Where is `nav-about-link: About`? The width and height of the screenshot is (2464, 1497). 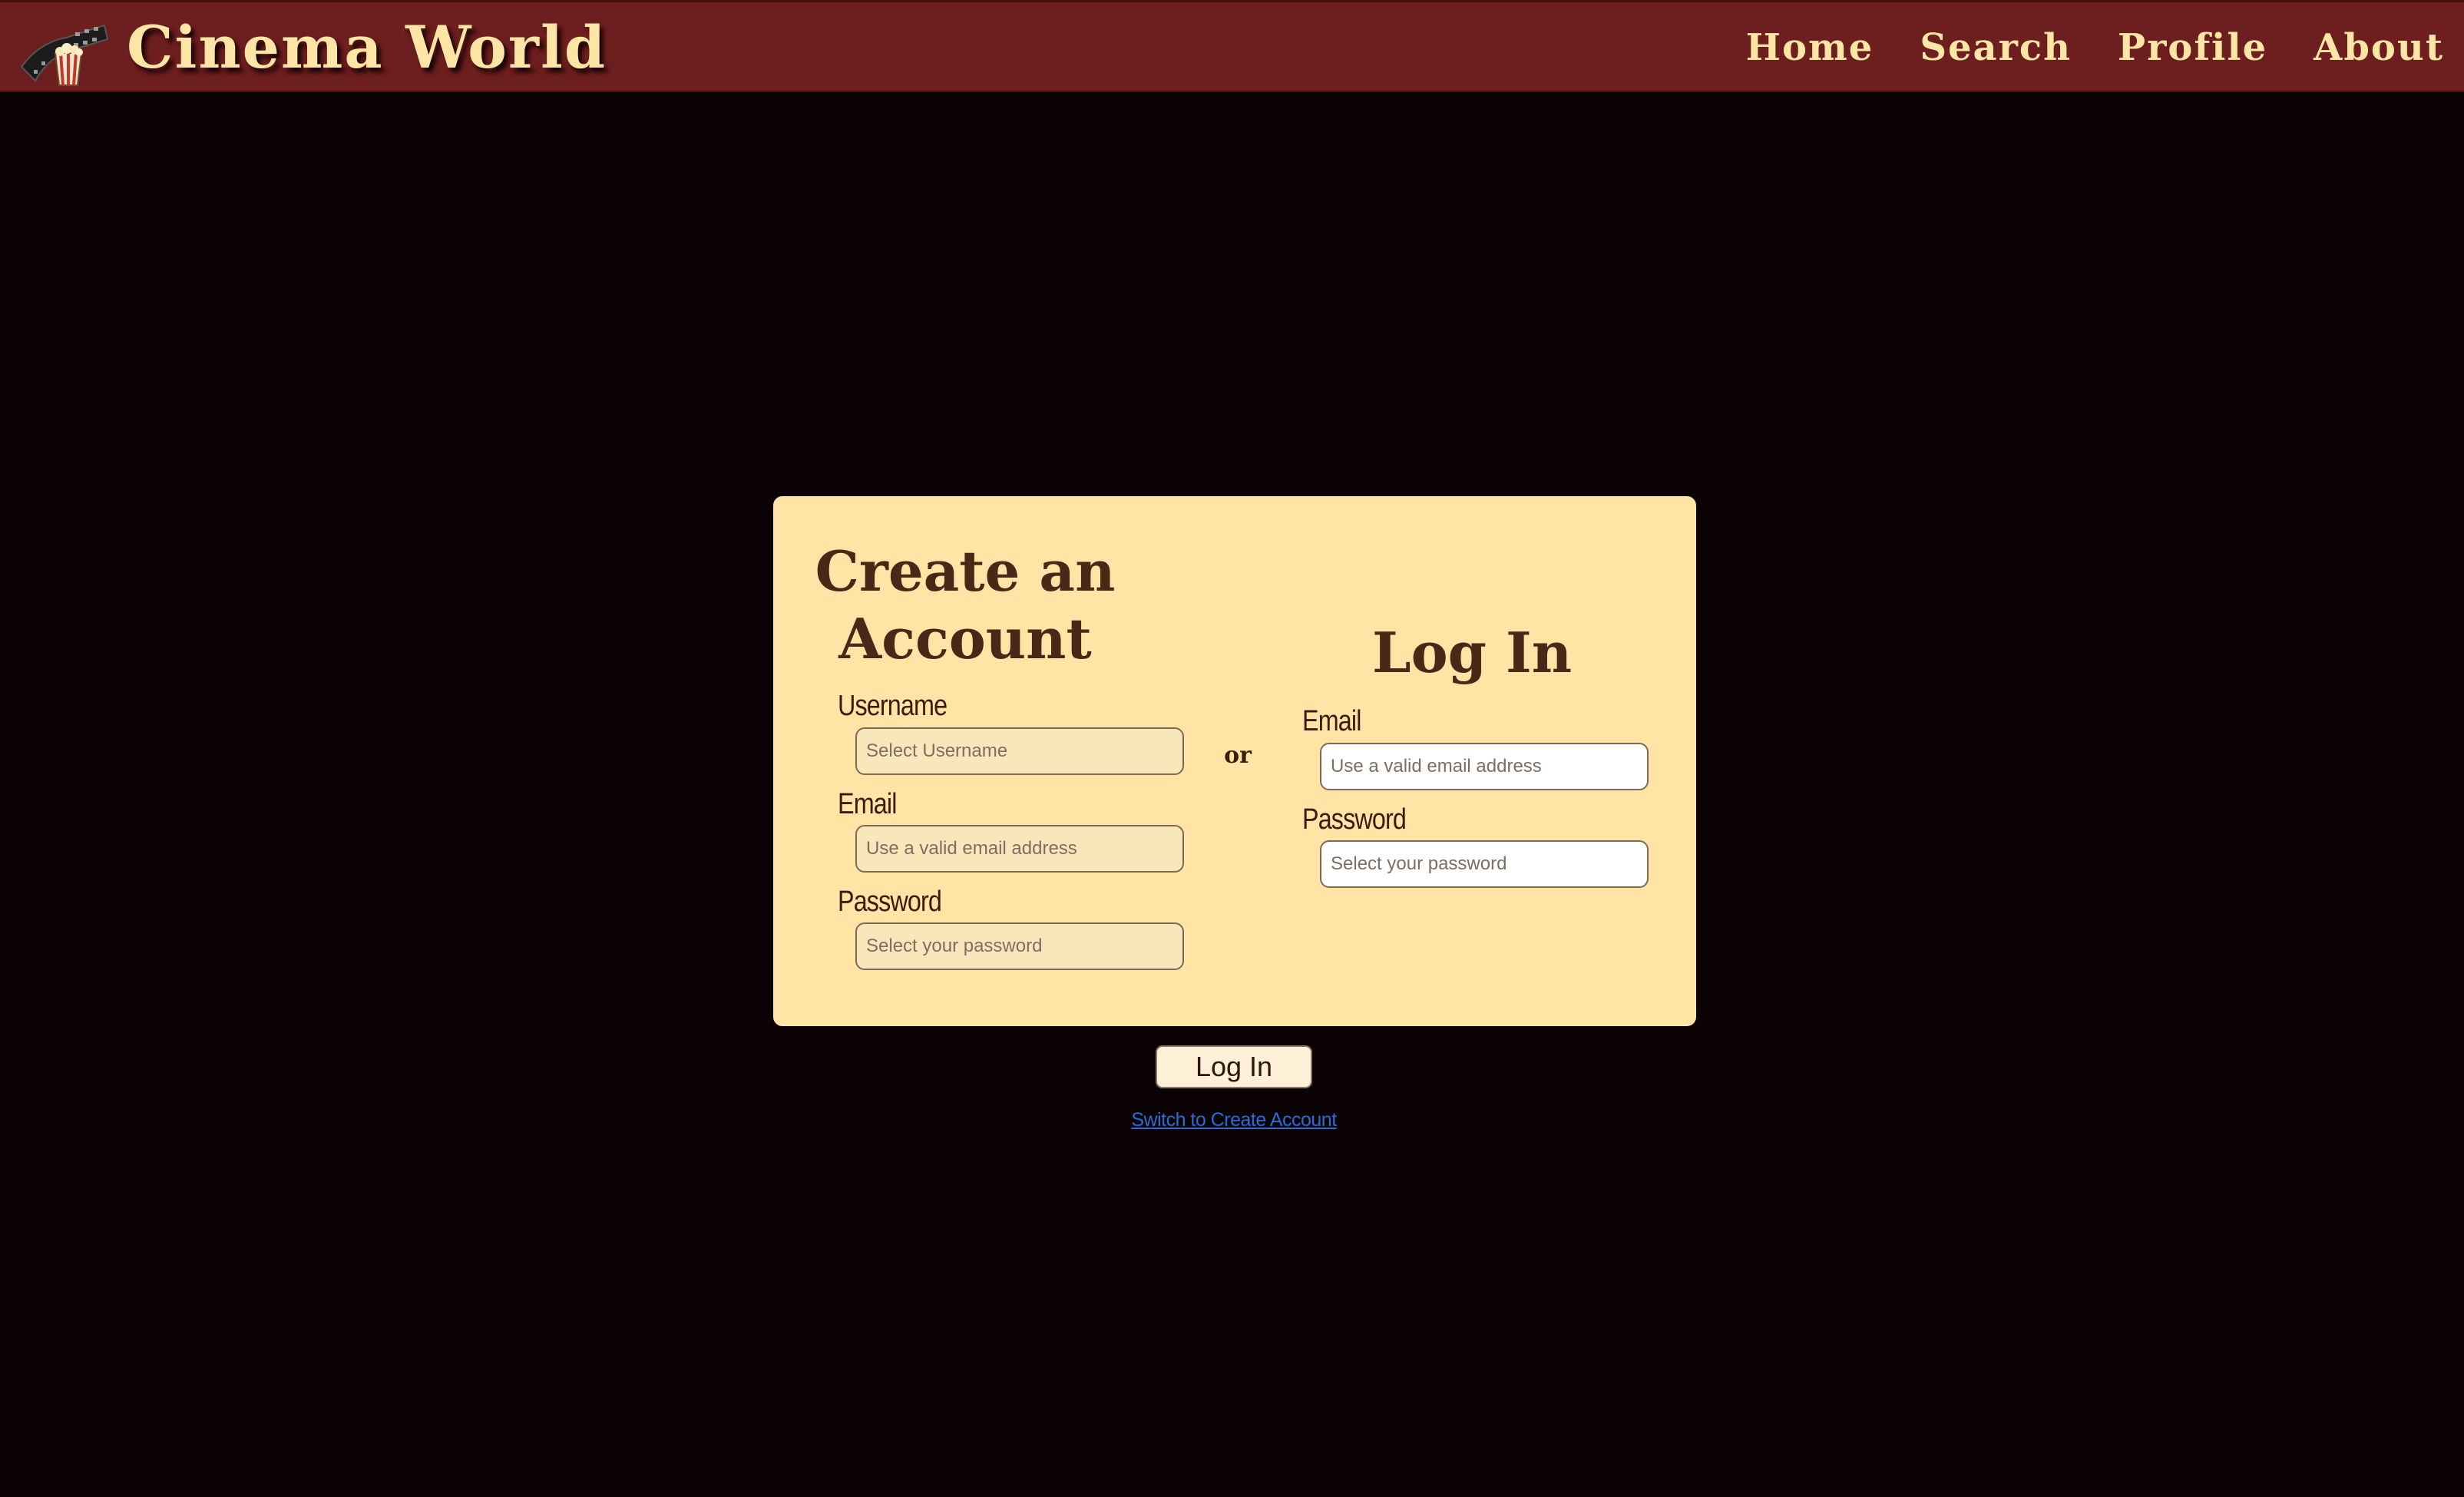
nav-about-link: About is located at coordinates (2379, 47).